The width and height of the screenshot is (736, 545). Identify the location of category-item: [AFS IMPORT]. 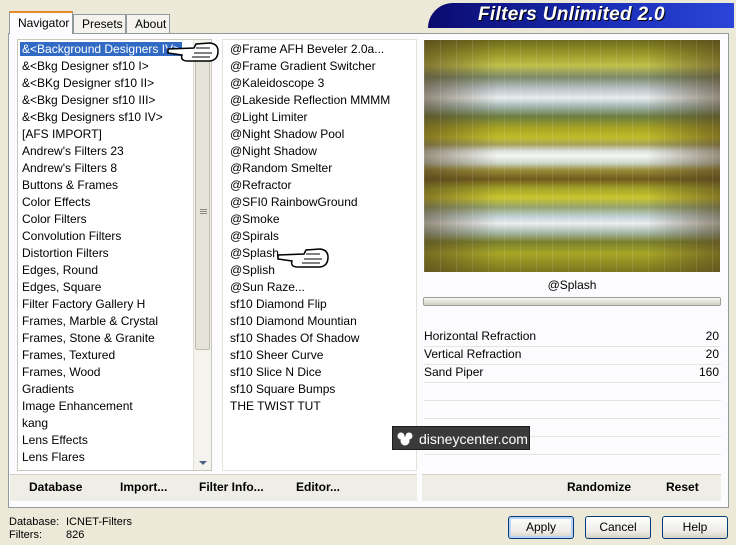
(114, 134).